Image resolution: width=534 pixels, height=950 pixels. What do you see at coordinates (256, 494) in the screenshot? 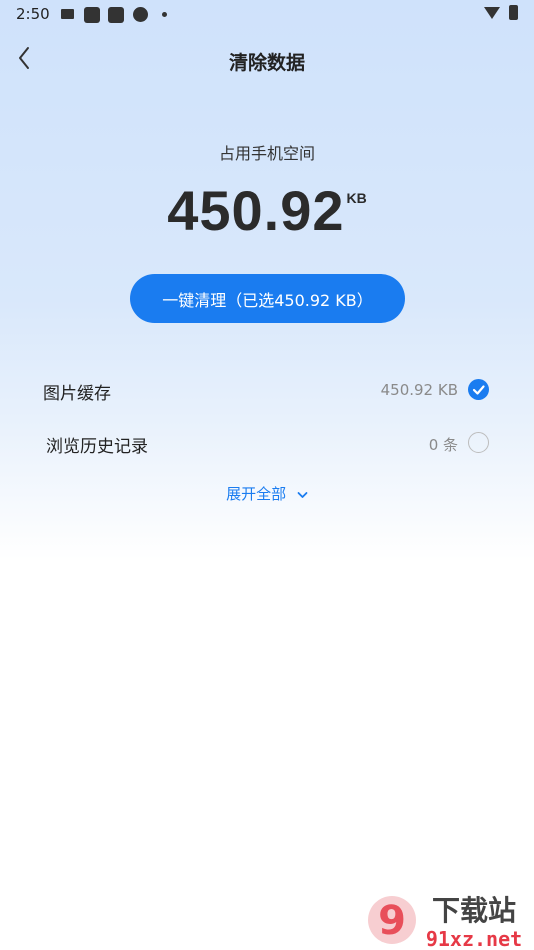
I see `expand-all-label: 展开全部` at bounding box center [256, 494].